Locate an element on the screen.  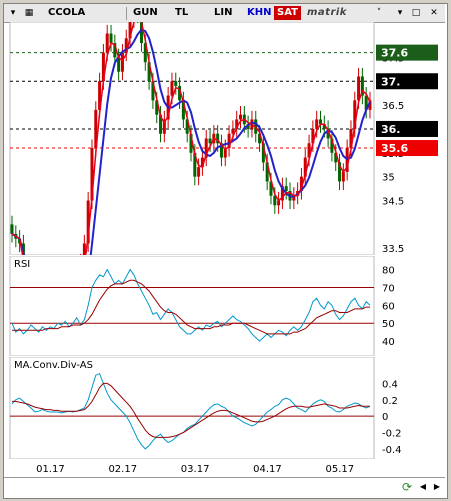
chevron-down-icon: ˅ is located at coordinates (379, 13).